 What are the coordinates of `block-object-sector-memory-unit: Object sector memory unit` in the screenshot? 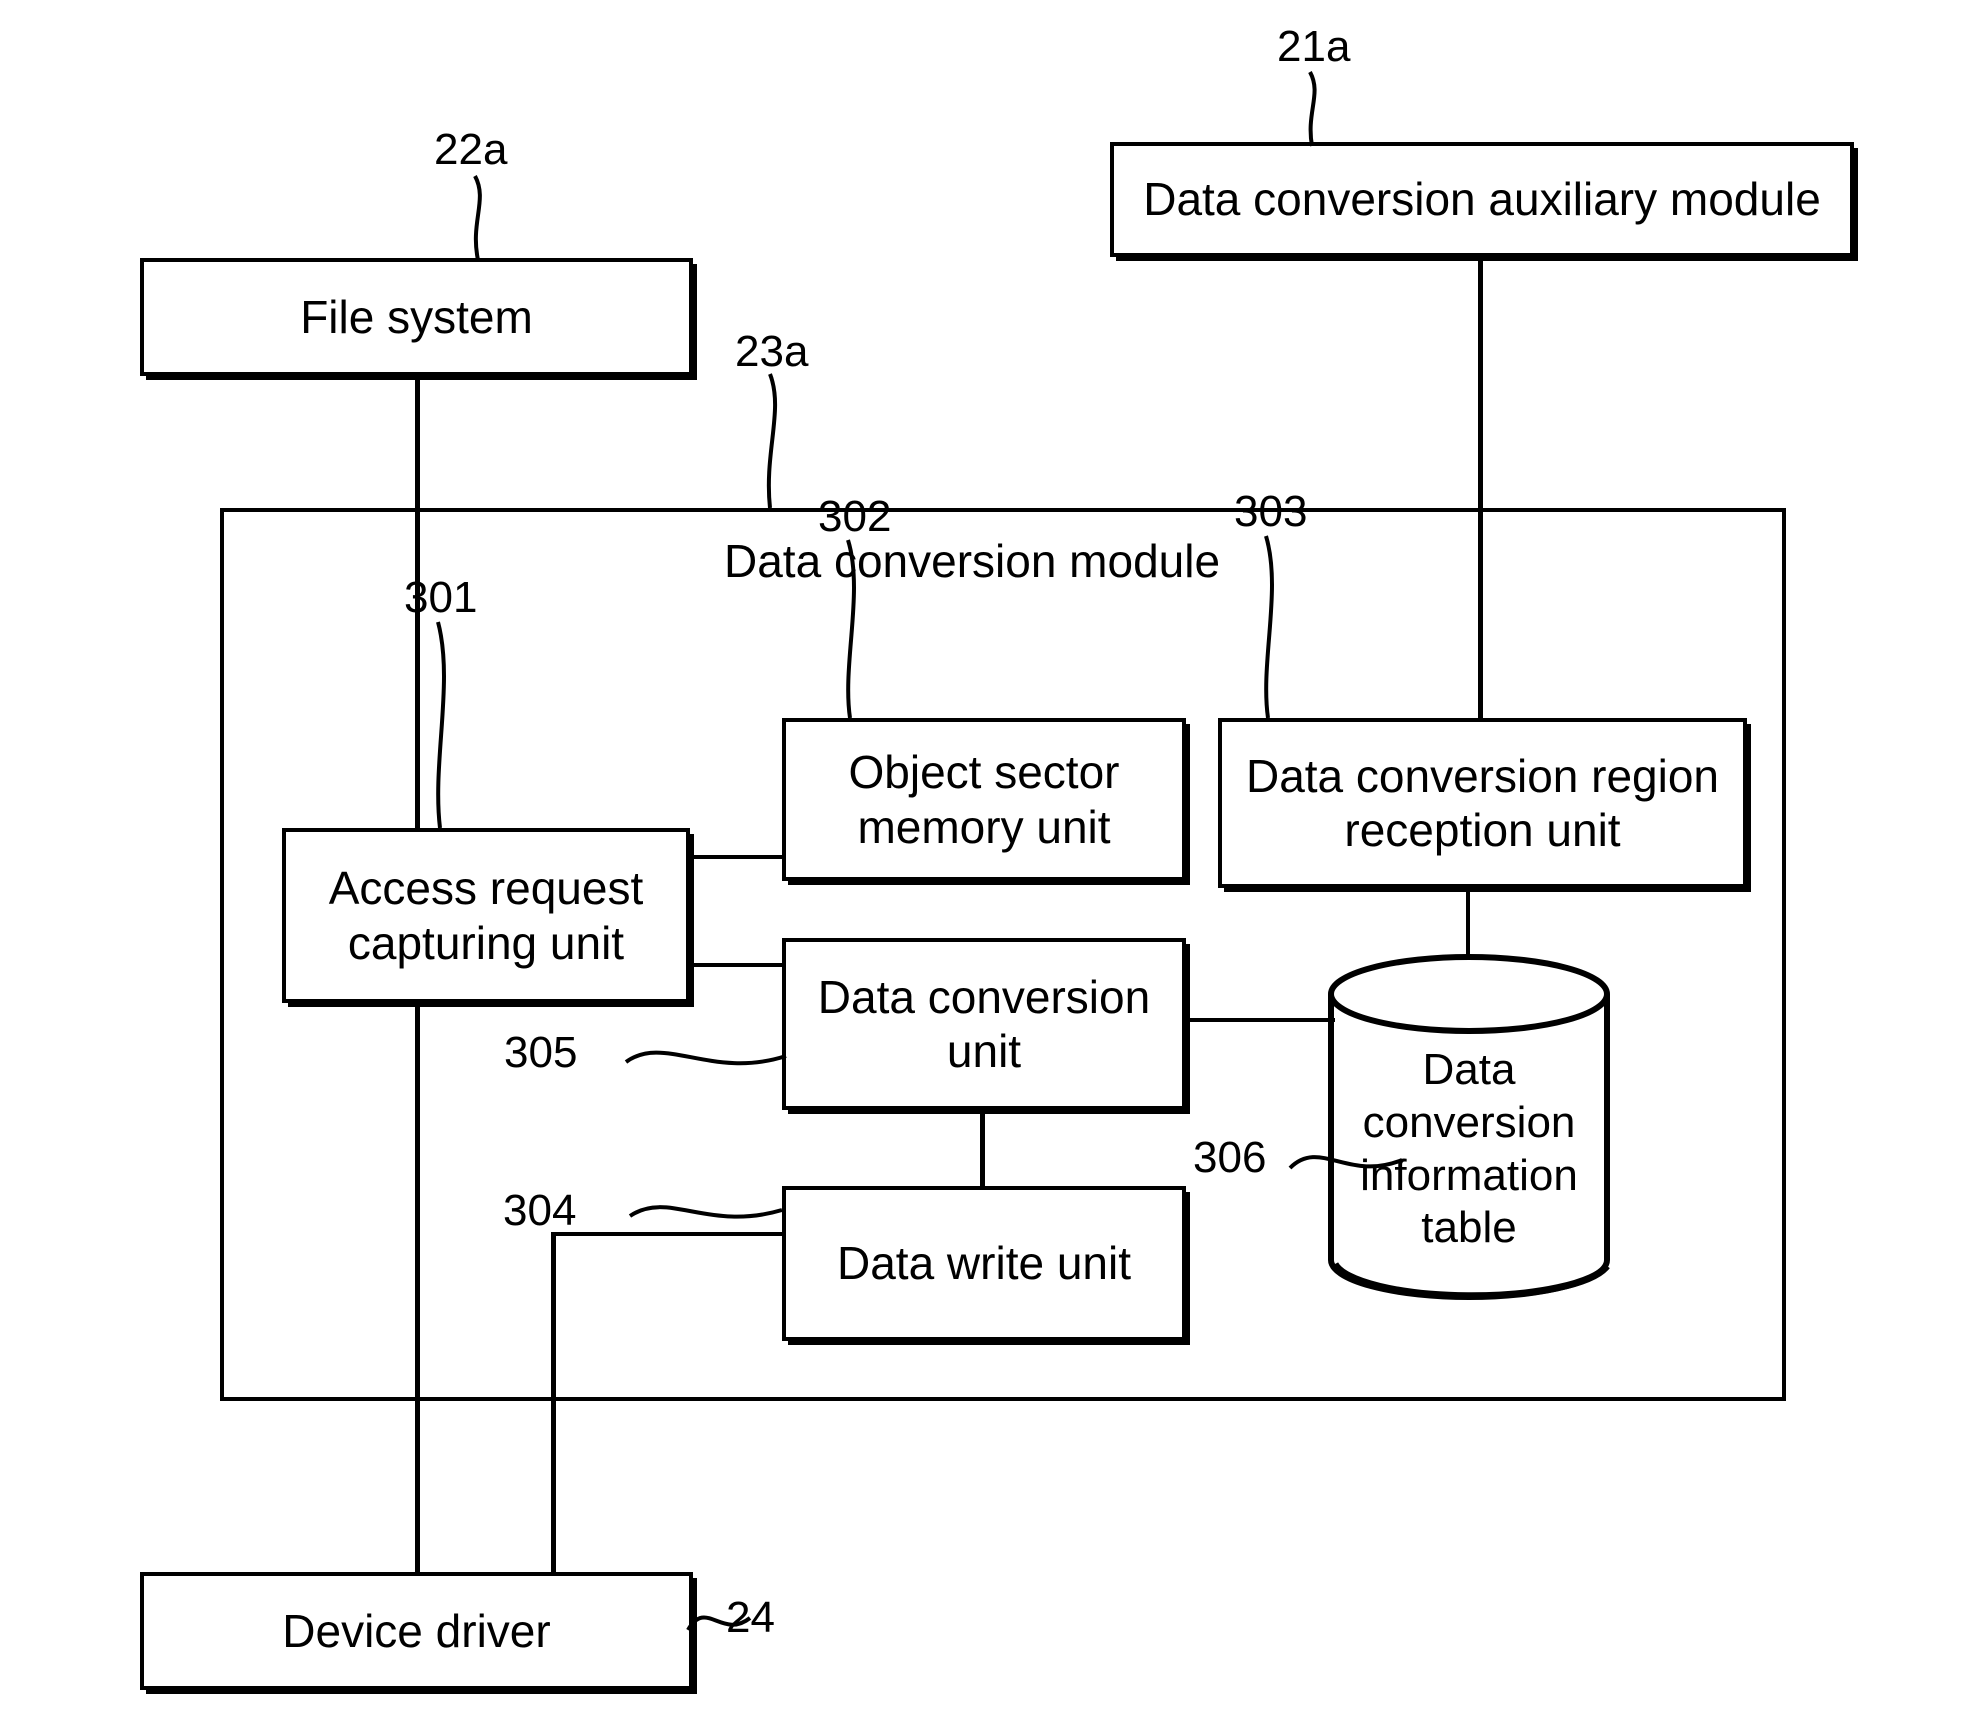 It's located at (984, 799).